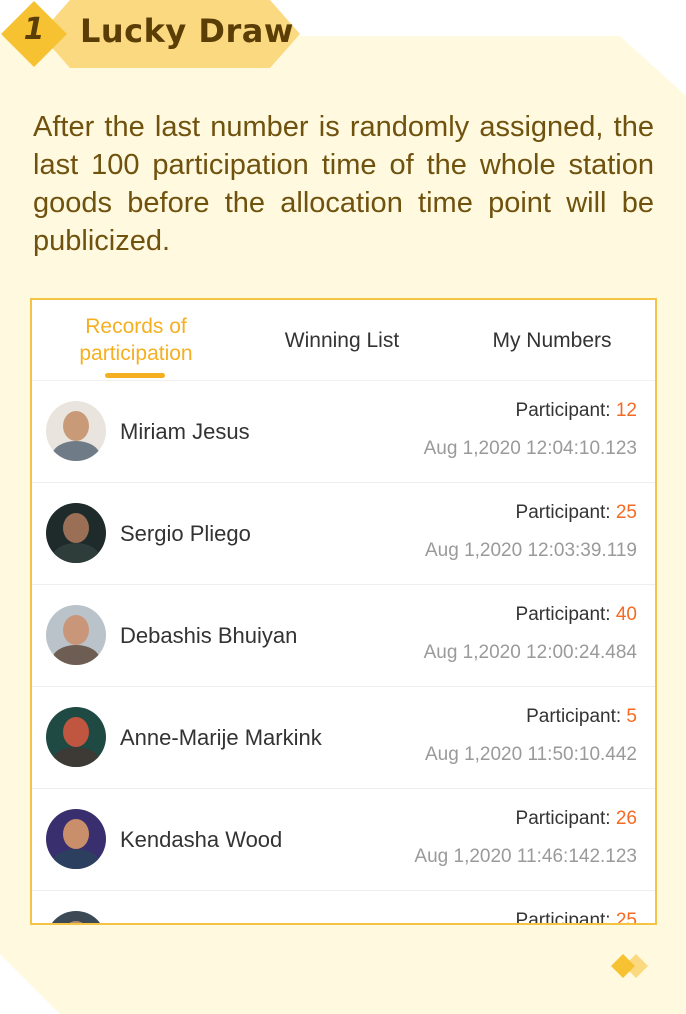 The height and width of the screenshot is (1014, 686). Describe the element at coordinates (525, 856) in the screenshot. I see `participation-time: Aug 1,2020 11:46:142.123` at that location.